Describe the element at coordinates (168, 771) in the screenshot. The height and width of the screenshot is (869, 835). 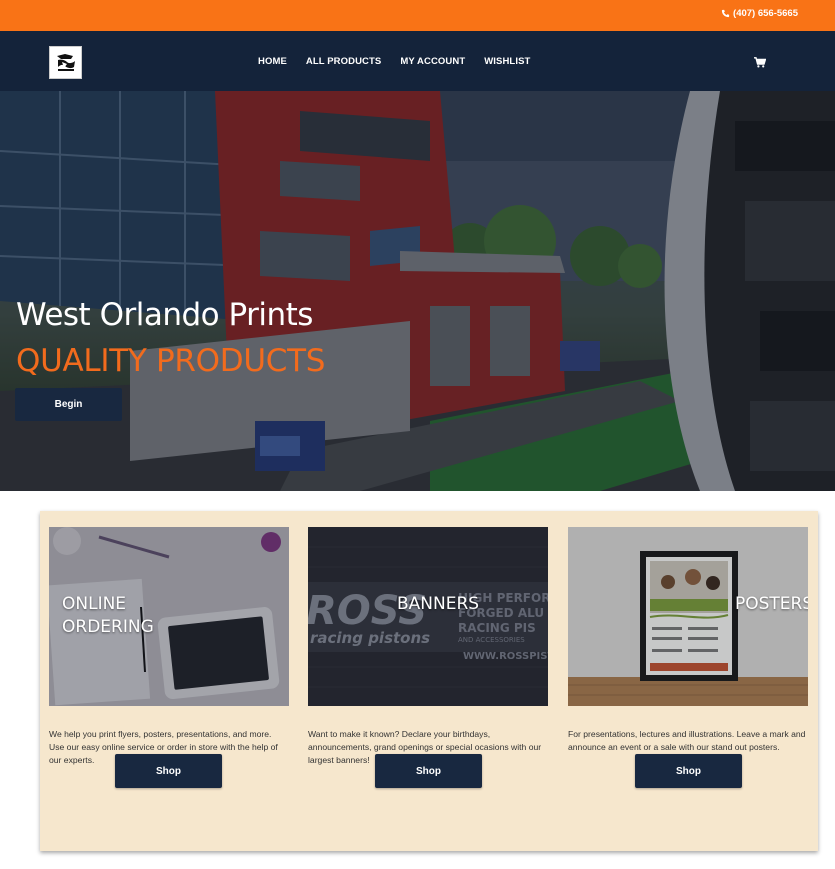
I see `shop-button-online-ordering: Shop` at that location.